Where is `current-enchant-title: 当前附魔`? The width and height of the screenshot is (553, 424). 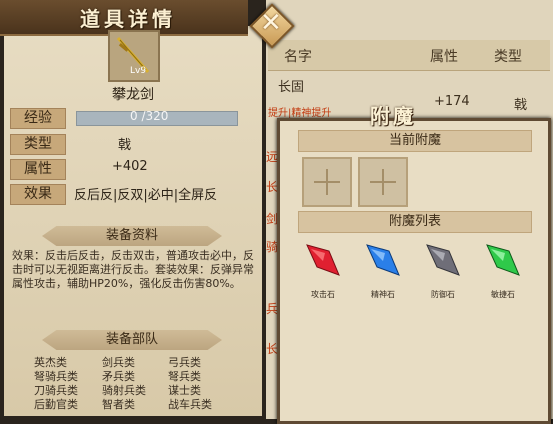 current-enchant-title: 当前附魔 is located at coordinates (415, 141).